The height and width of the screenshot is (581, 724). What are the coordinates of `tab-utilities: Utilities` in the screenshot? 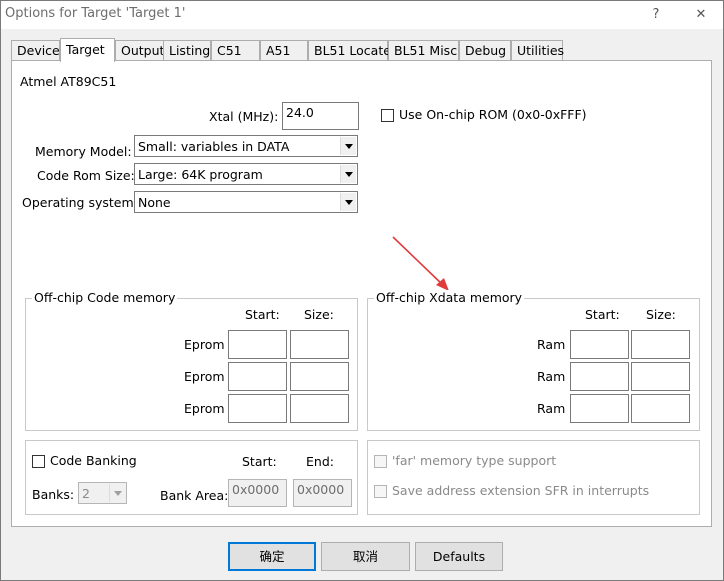 It's located at (537, 50).